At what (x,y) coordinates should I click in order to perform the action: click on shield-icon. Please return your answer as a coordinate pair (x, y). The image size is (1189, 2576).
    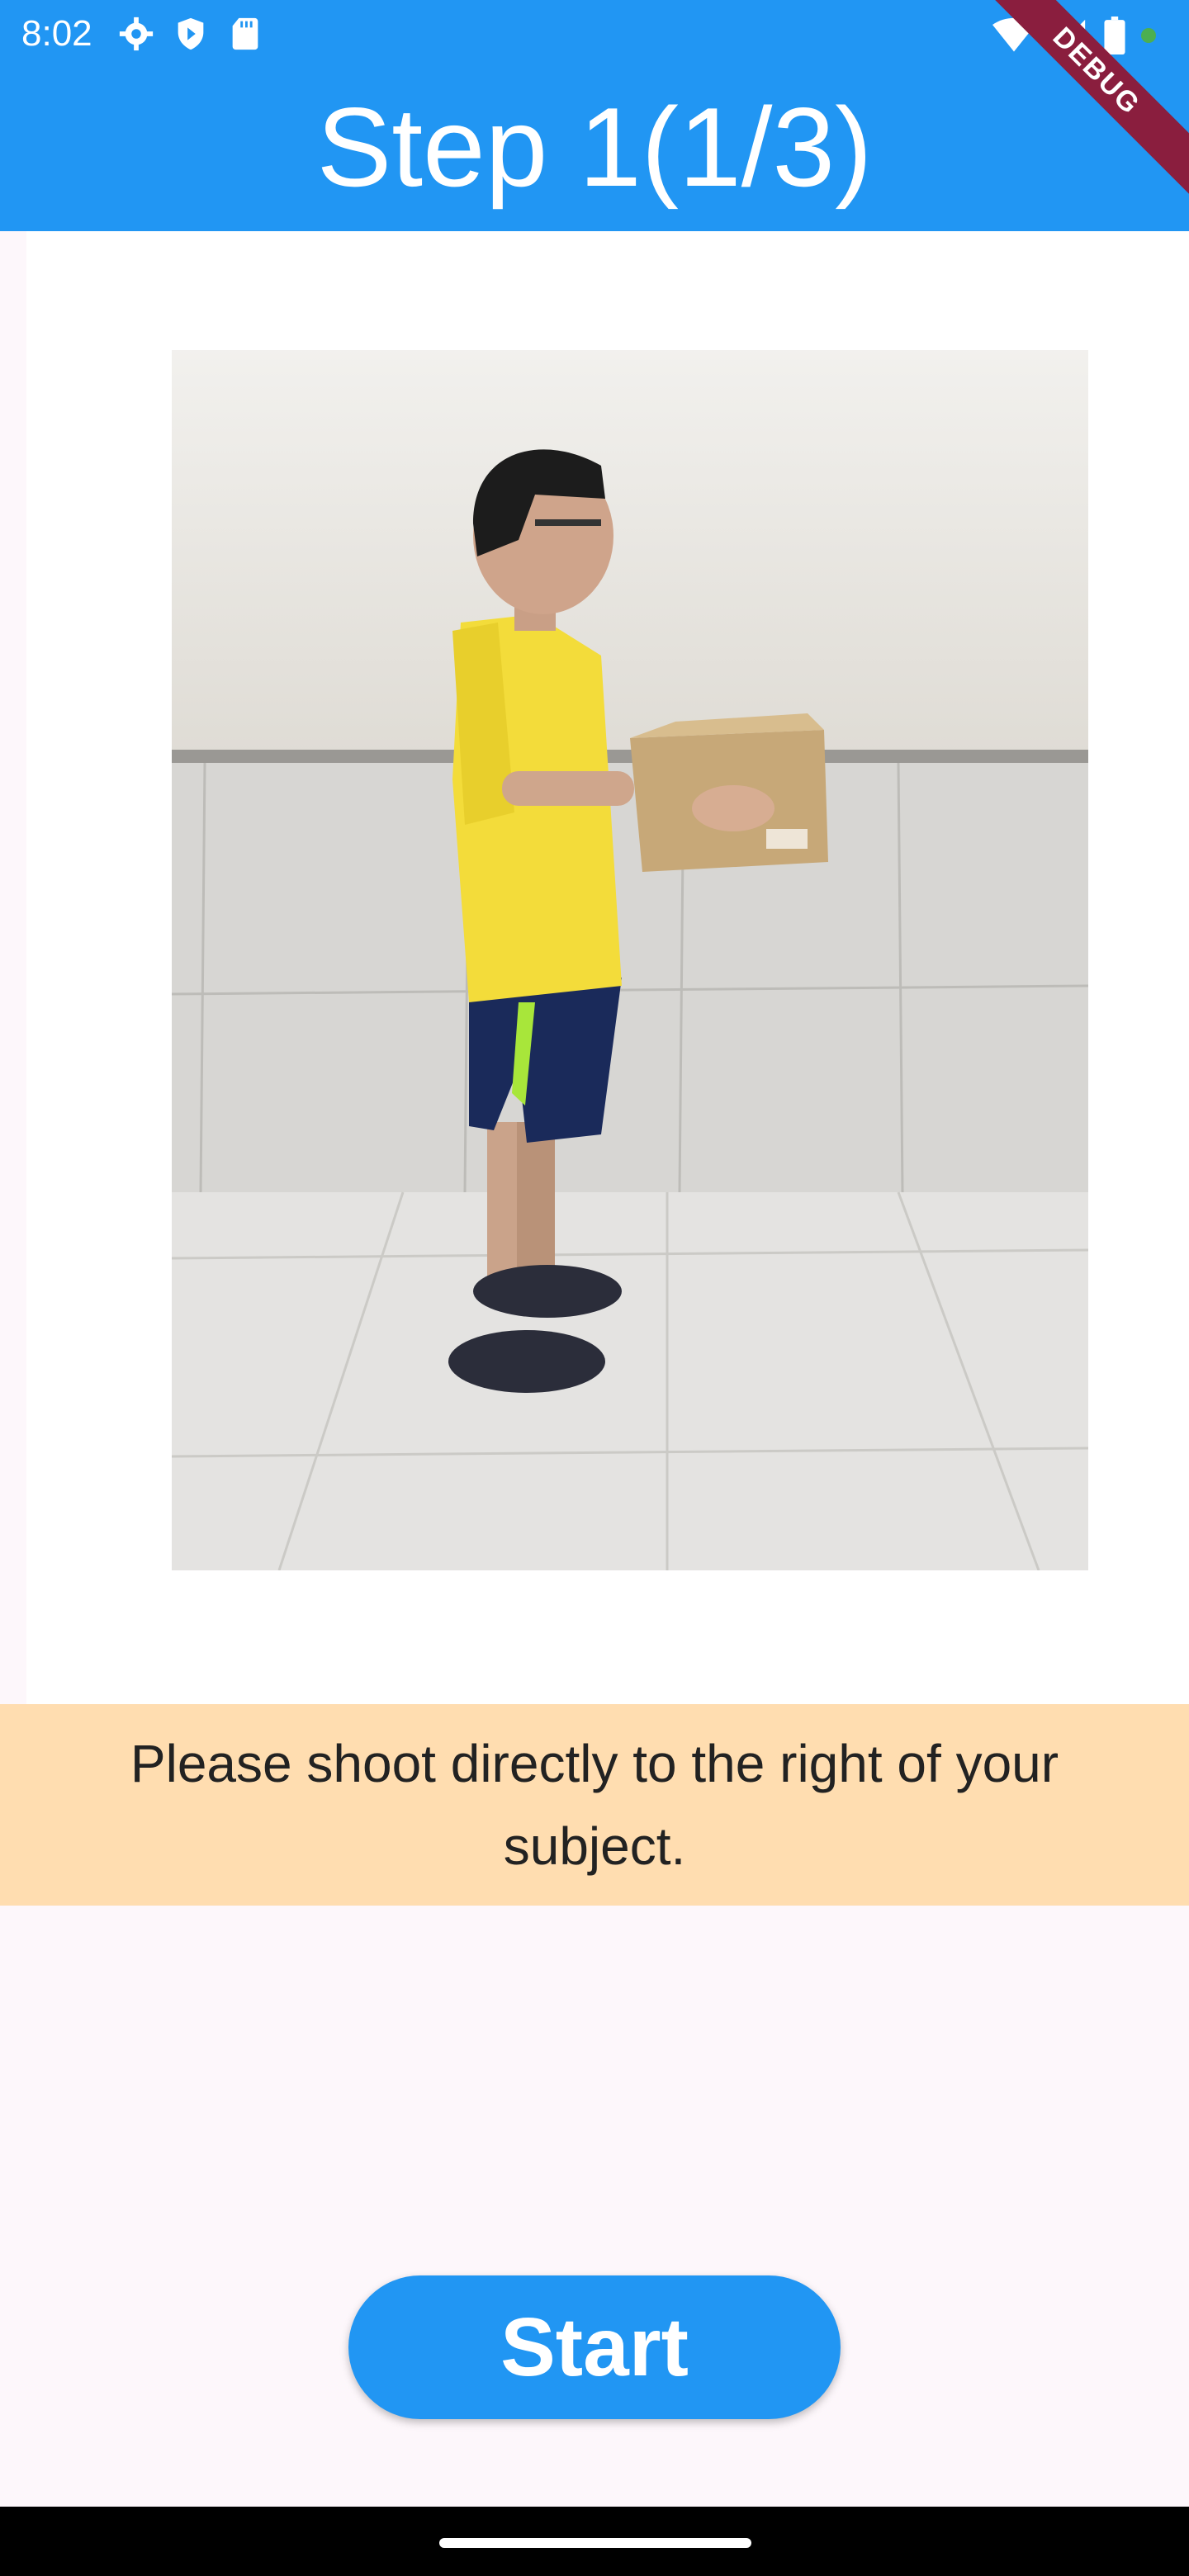
    Looking at the image, I should click on (191, 33).